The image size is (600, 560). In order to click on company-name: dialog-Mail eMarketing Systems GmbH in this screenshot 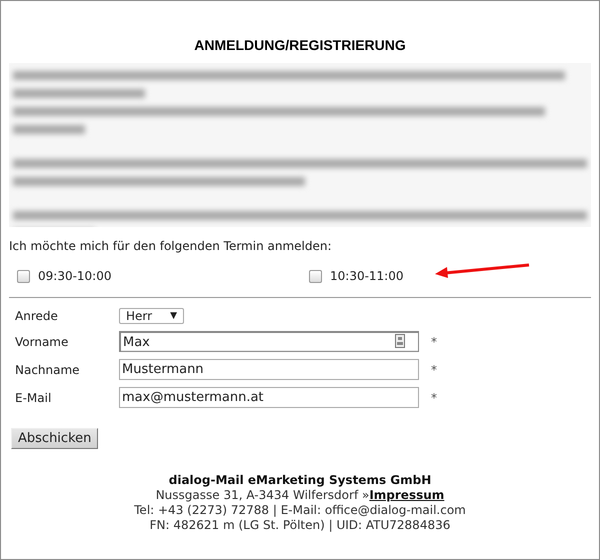, I will do `click(300, 480)`.